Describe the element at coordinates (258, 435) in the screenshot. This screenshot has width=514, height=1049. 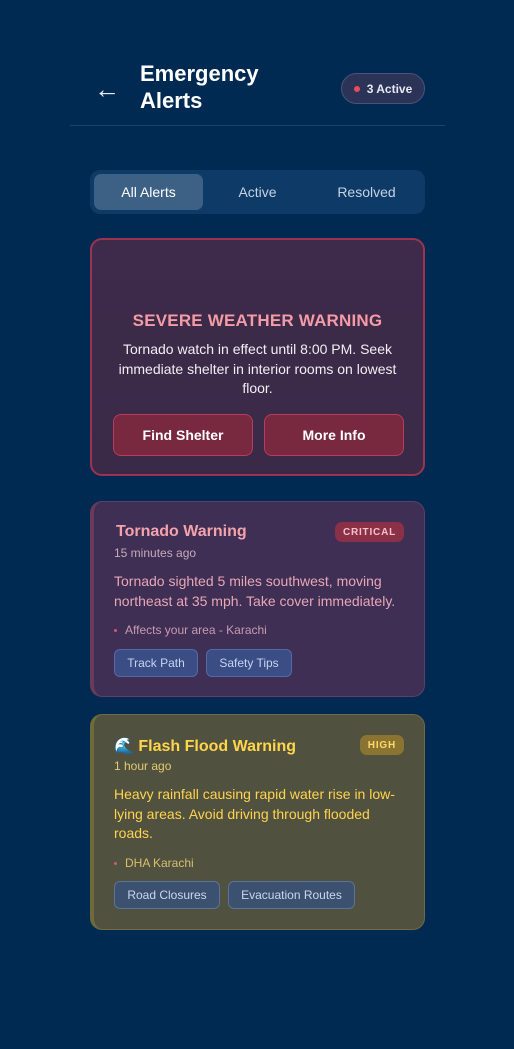
I see `severe-actions: Find Shelter More Info` at that location.